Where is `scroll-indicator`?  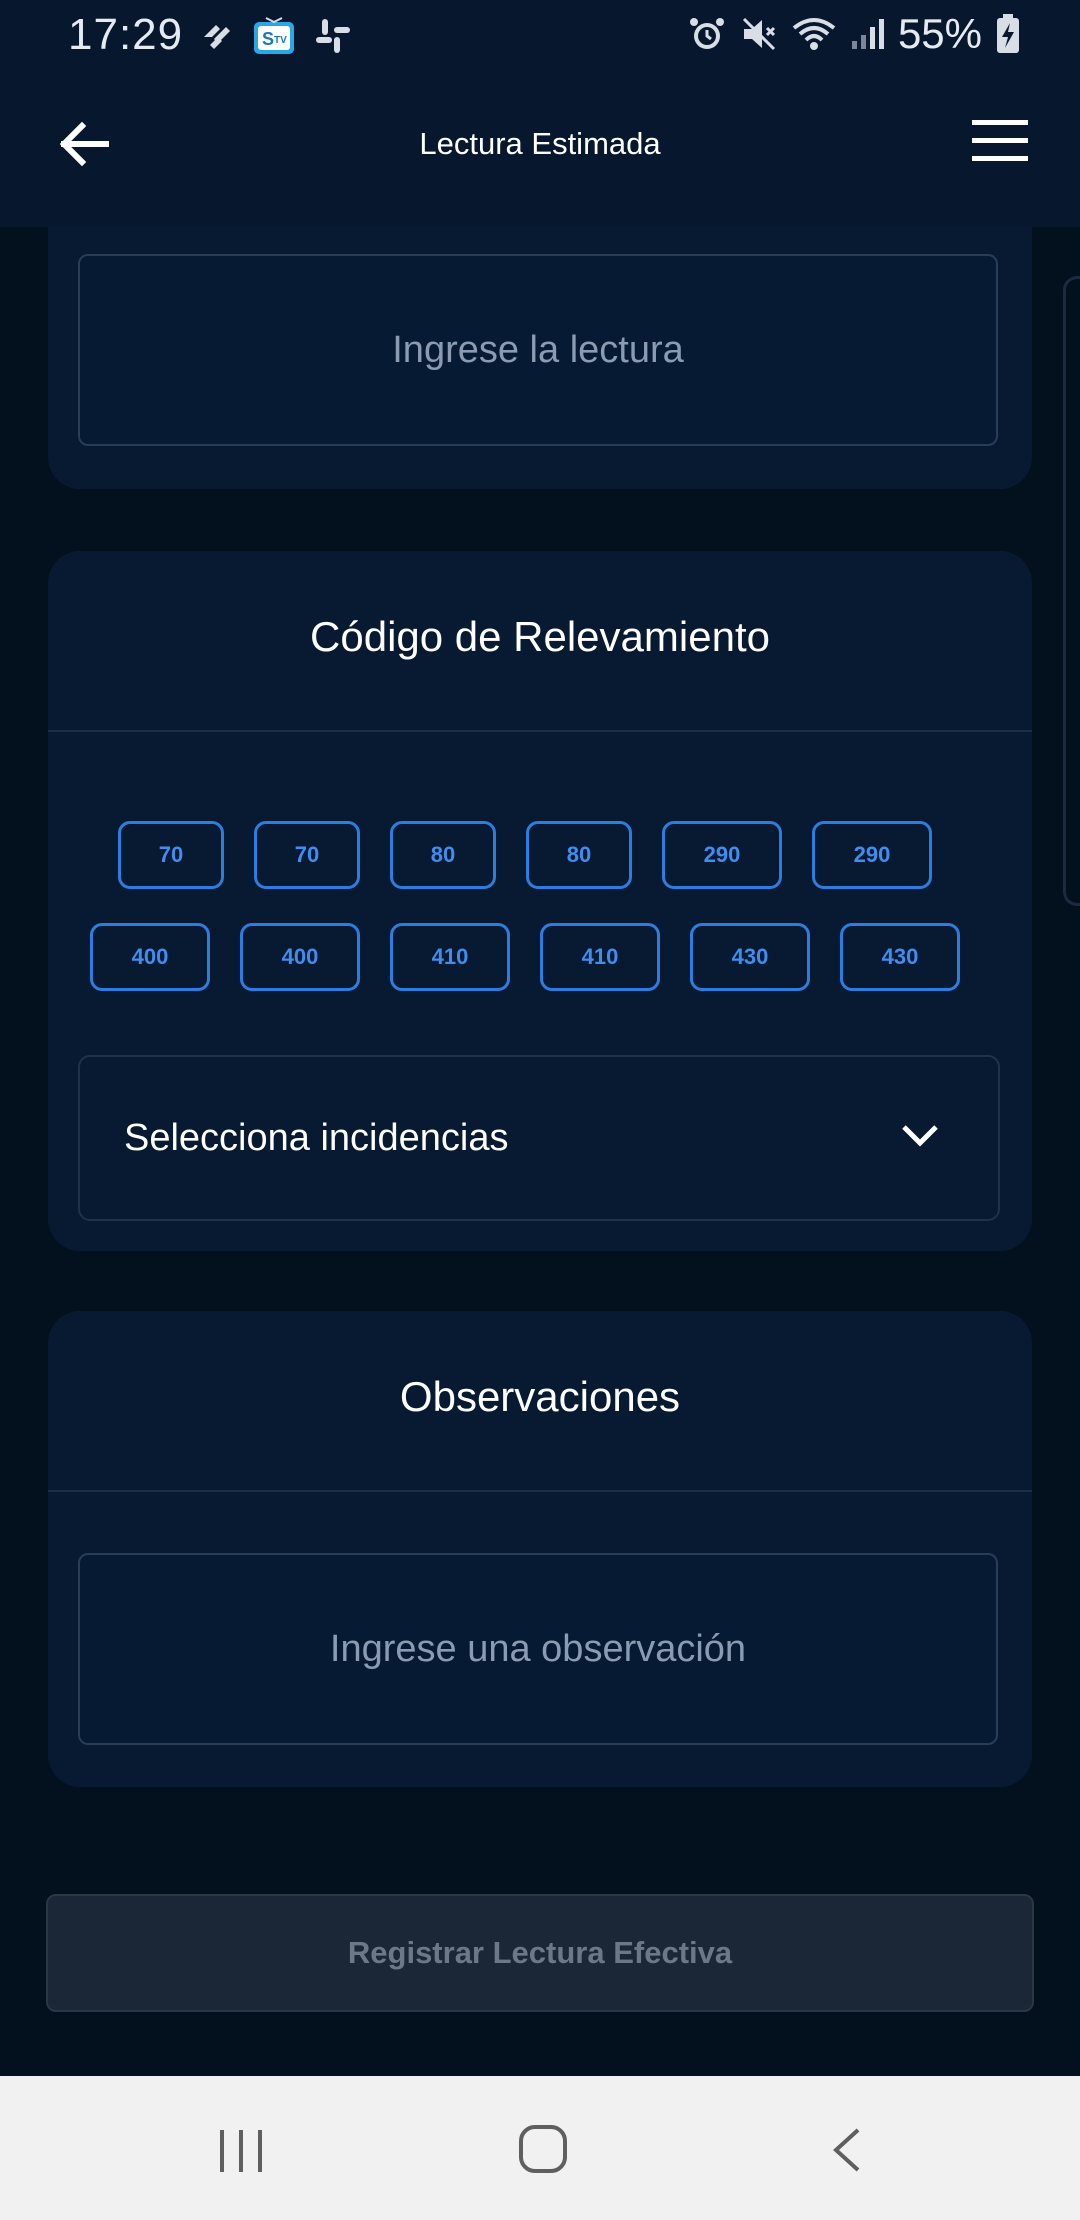 scroll-indicator is located at coordinates (1071, 591).